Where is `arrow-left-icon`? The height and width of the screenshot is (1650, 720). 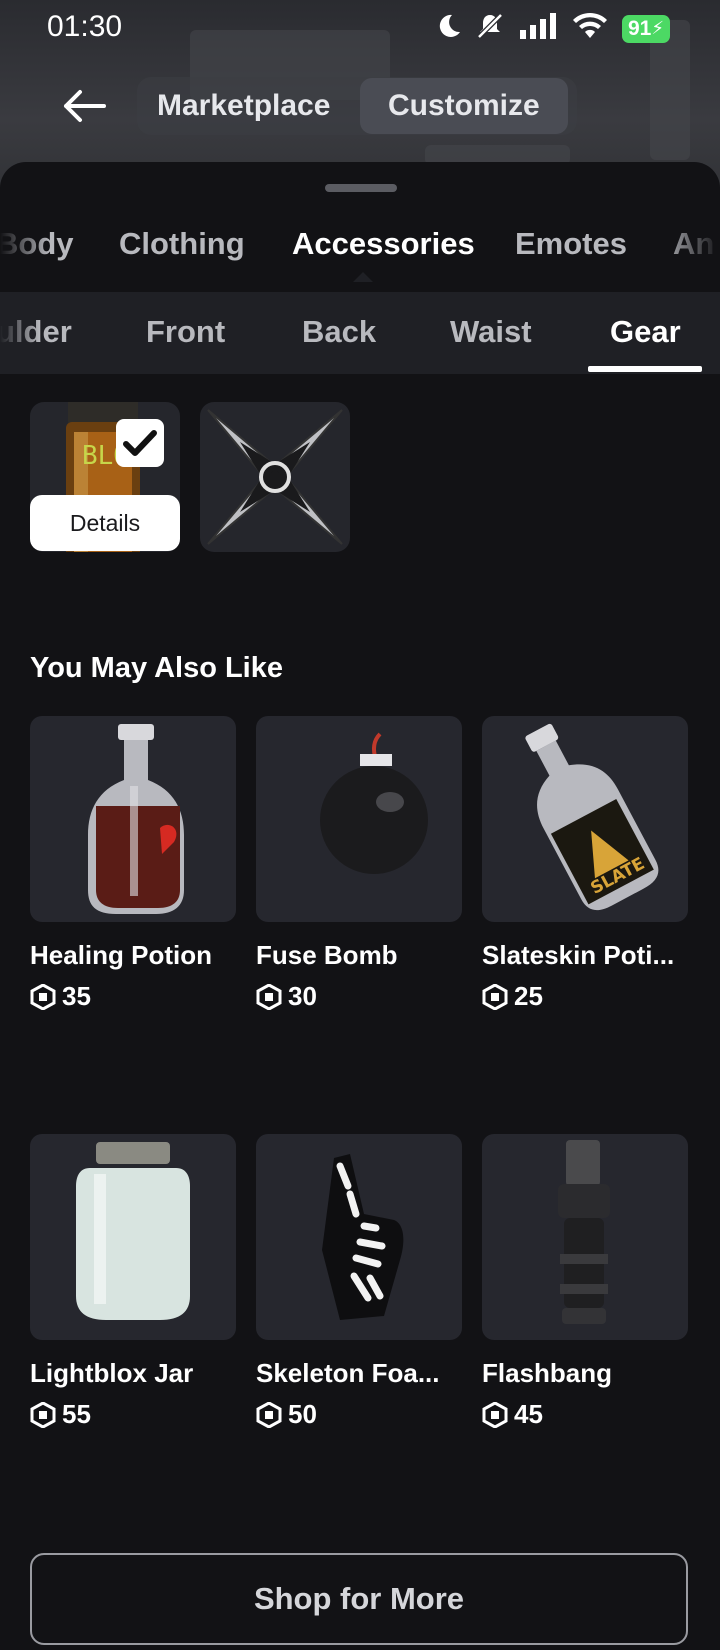
arrow-left-icon is located at coordinates (85, 106).